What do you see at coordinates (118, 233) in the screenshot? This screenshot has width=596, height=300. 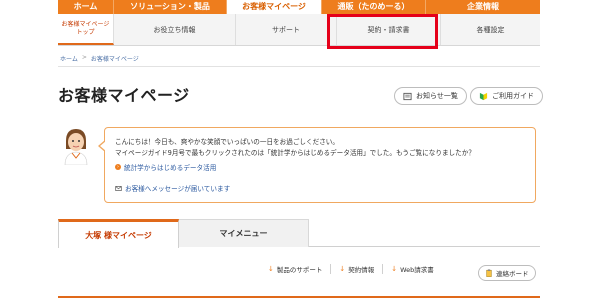 I see `tab-my-page: 大塚 様マイページ` at bounding box center [118, 233].